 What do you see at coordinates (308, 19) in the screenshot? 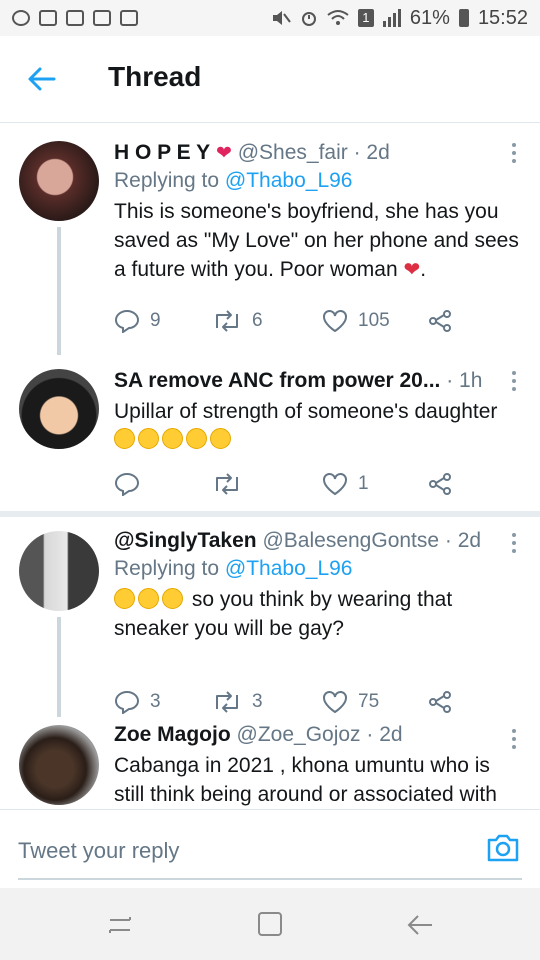
I see `alarm-icon` at bounding box center [308, 19].